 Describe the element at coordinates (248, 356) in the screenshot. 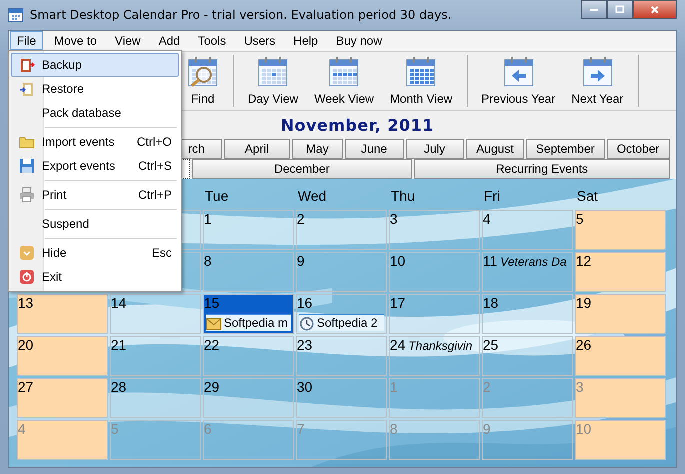

I see `day-cell: 22` at that location.